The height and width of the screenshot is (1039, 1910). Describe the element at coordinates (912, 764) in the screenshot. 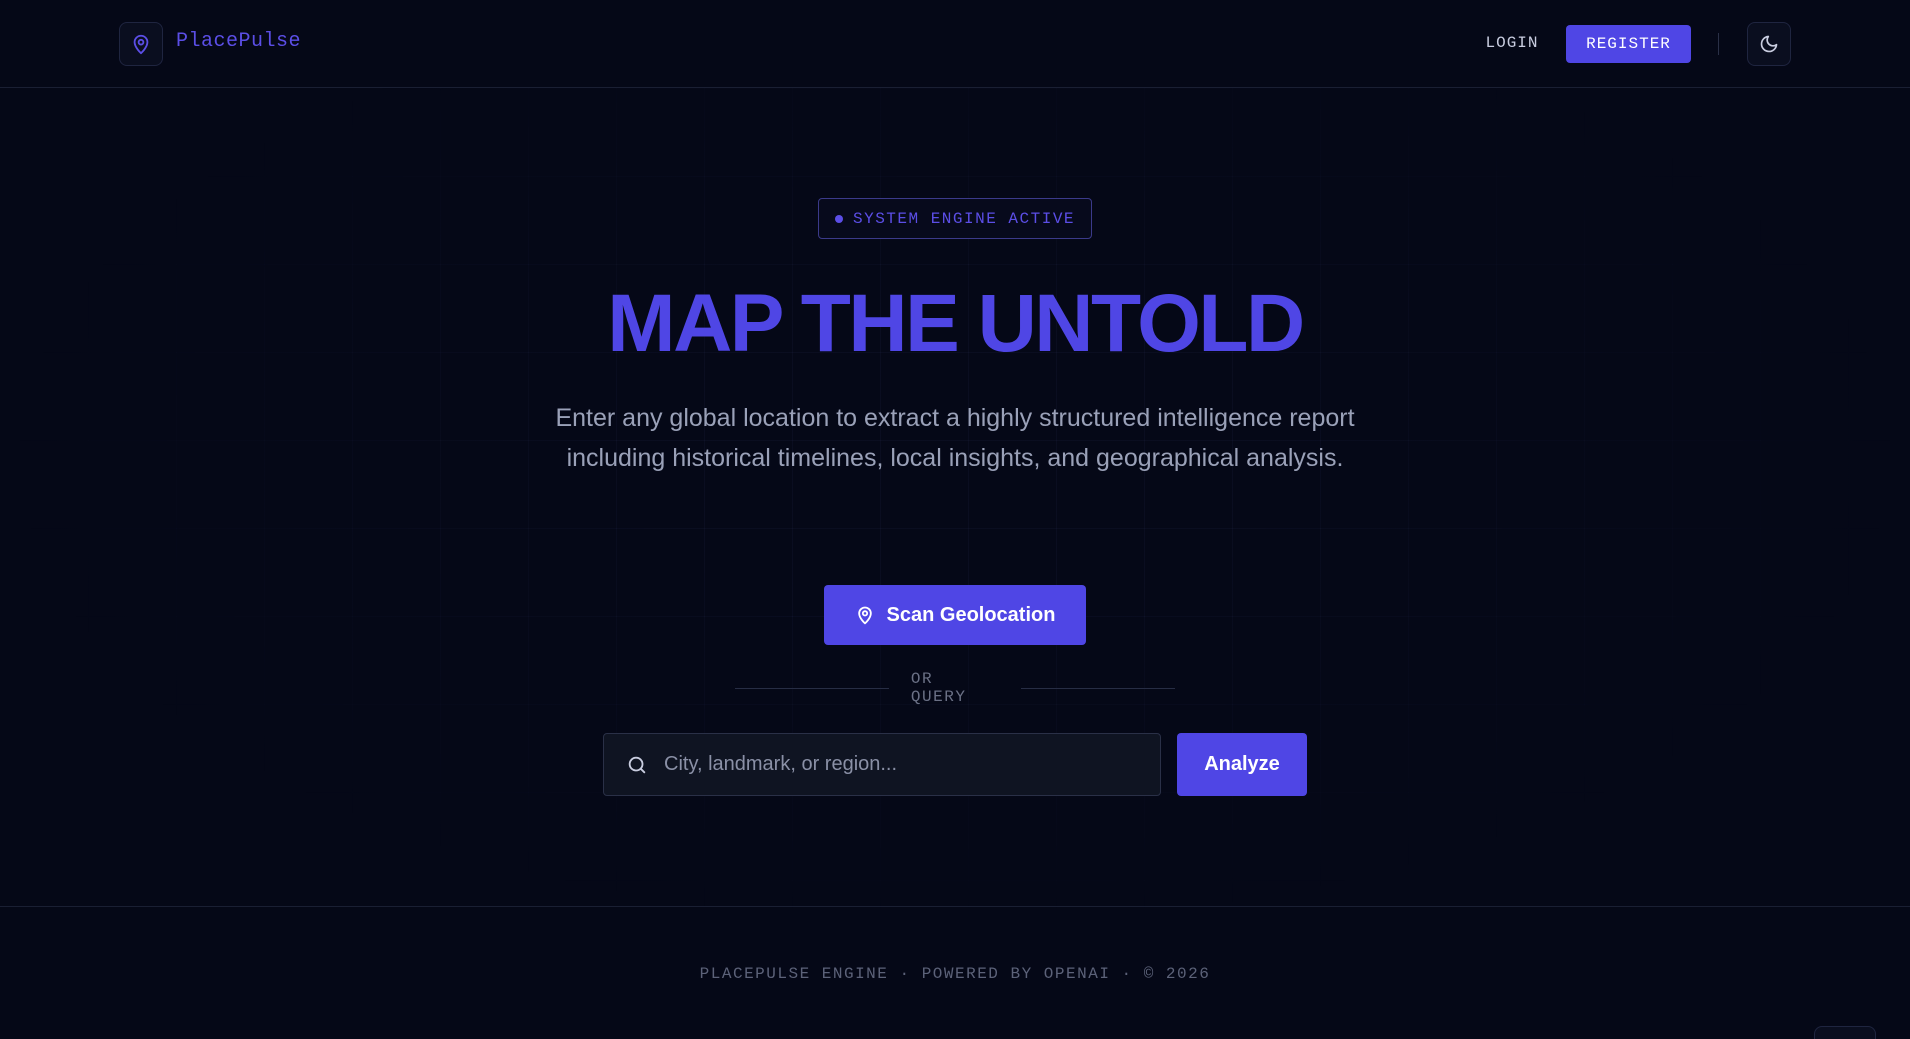

I see `location-search-input` at that location.